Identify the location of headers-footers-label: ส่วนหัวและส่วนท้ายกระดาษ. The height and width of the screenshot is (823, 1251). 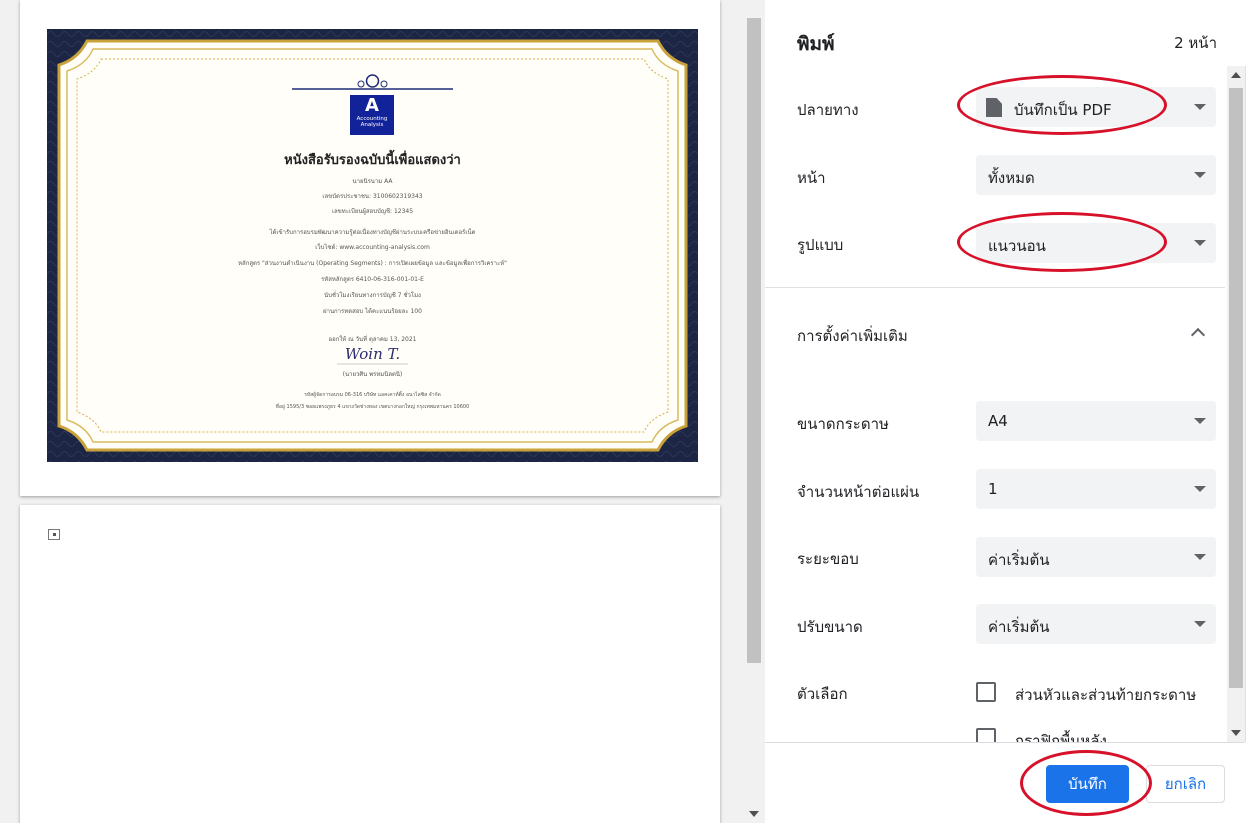
(1105, 695).